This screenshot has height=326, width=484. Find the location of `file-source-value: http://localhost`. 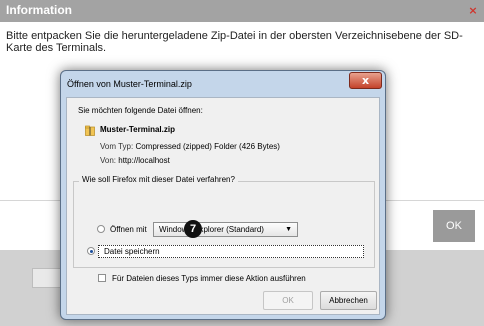

file-source-value: http://localhost is located at coordinates (144, 160).